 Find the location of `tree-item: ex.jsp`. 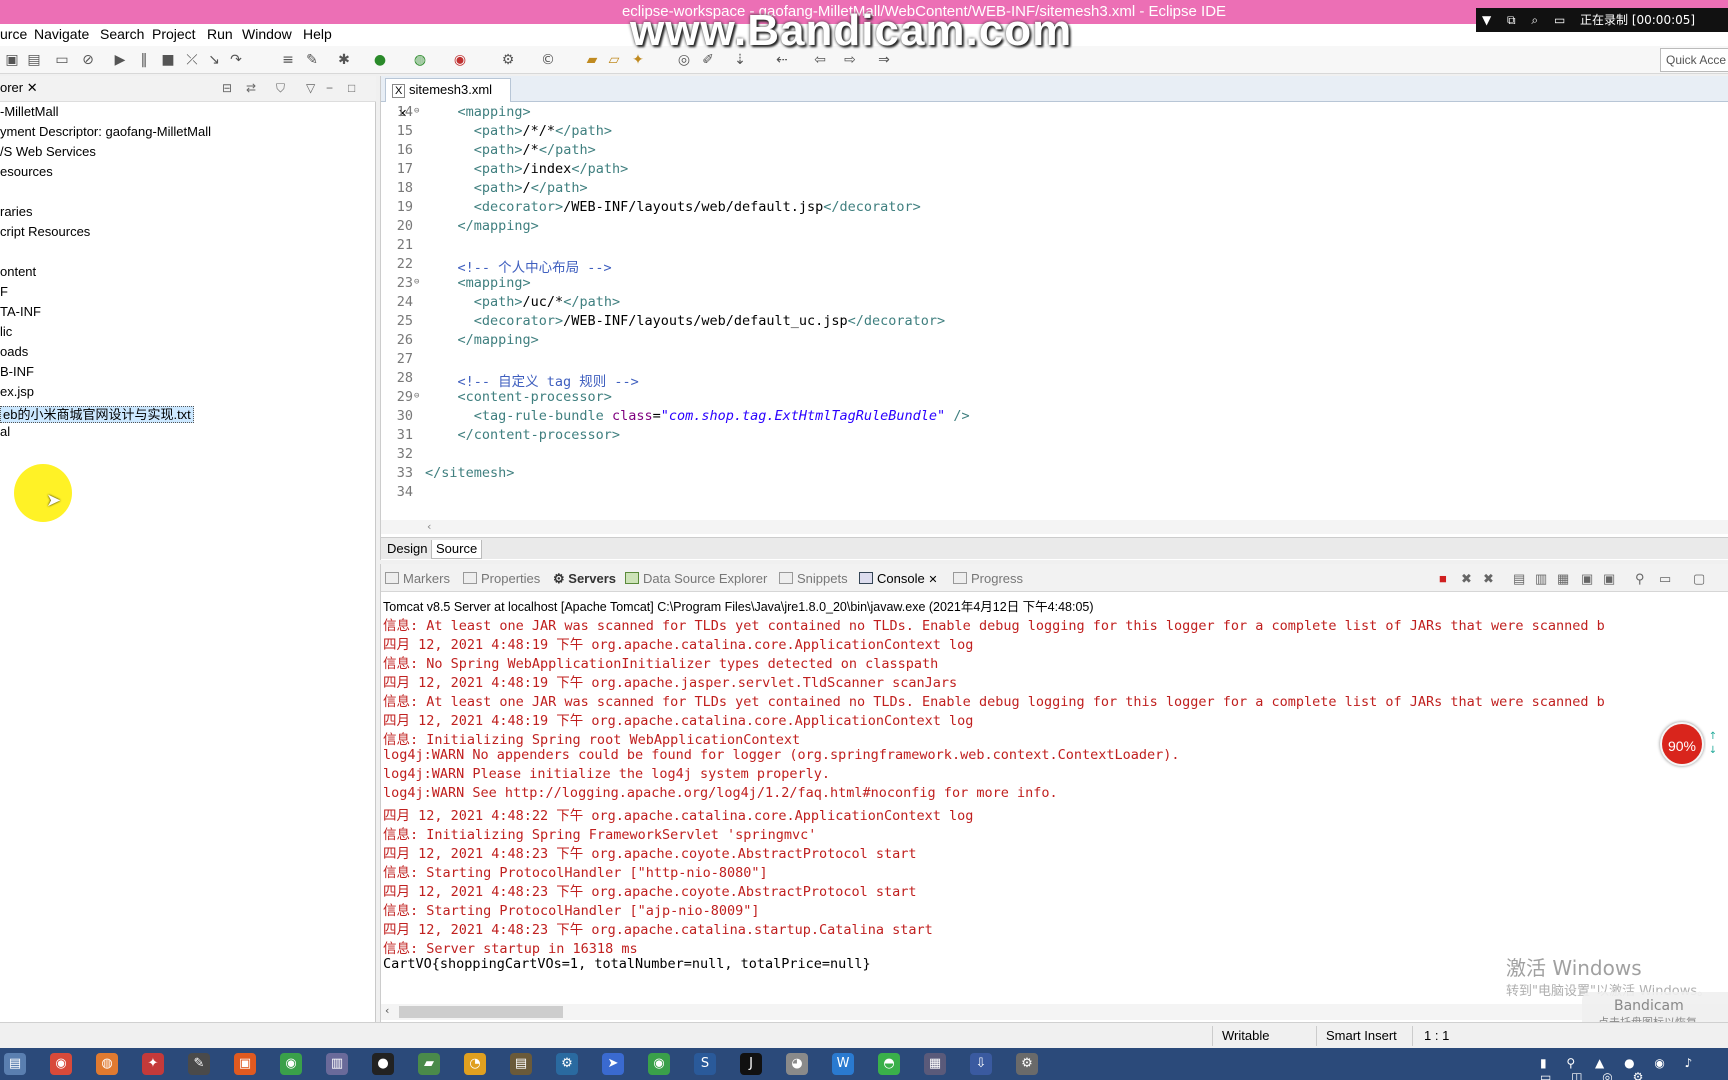

tree-item: ex.jsp is located at coordinates (17, 391).